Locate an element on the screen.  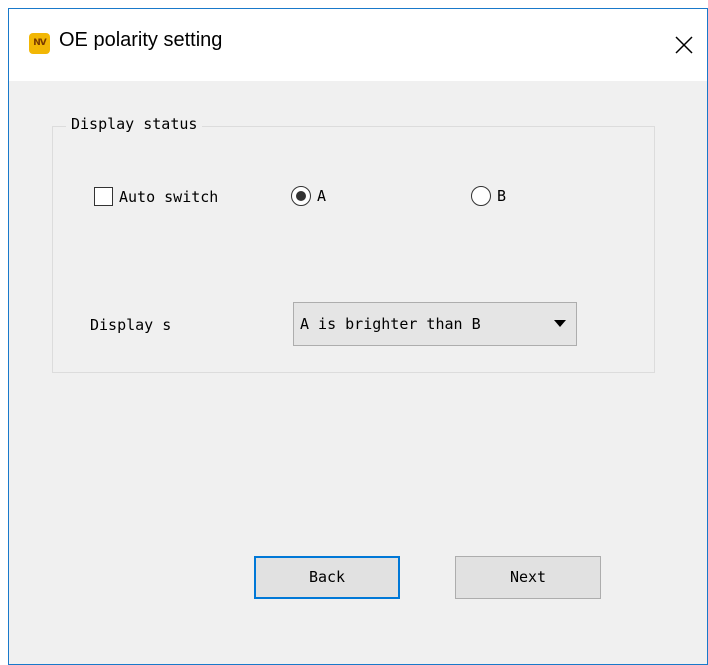
app-logo-icon: NV is located at coordinates (39, 43).